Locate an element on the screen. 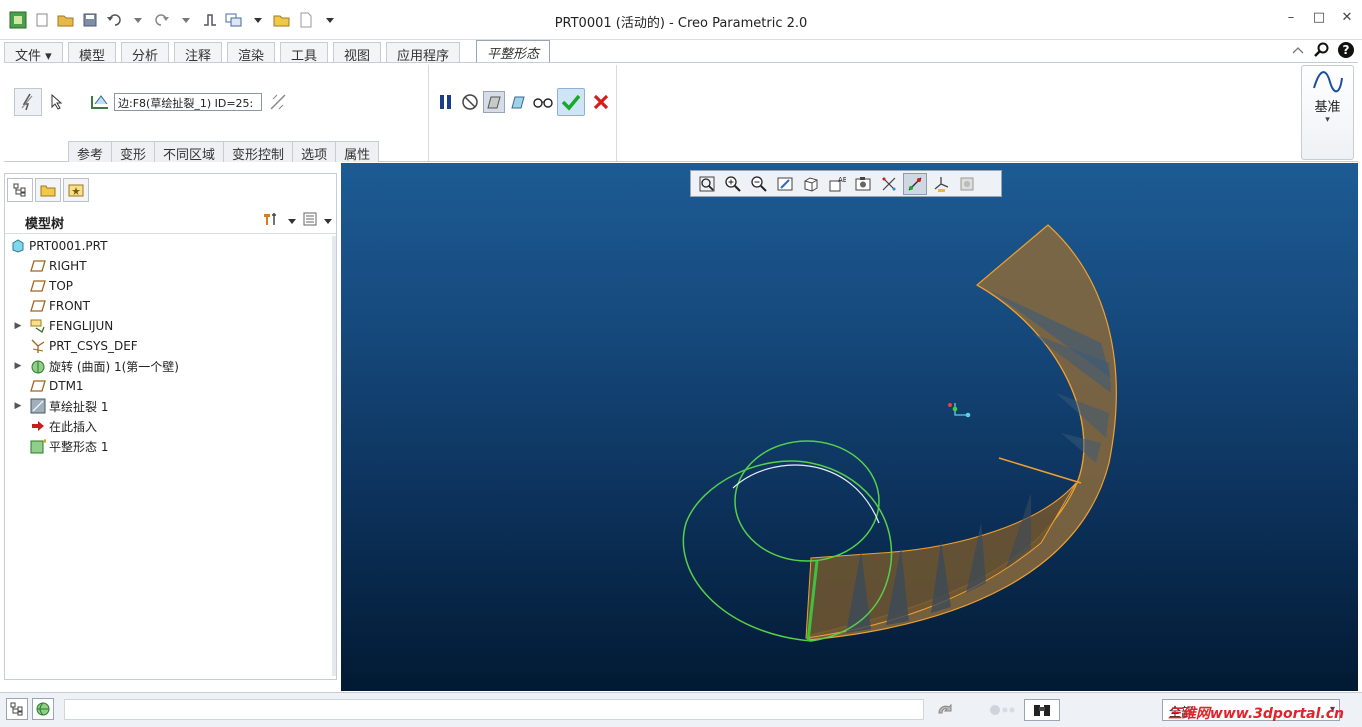  window-controls: – □ ✕ is located at coordinates (1319, 17).